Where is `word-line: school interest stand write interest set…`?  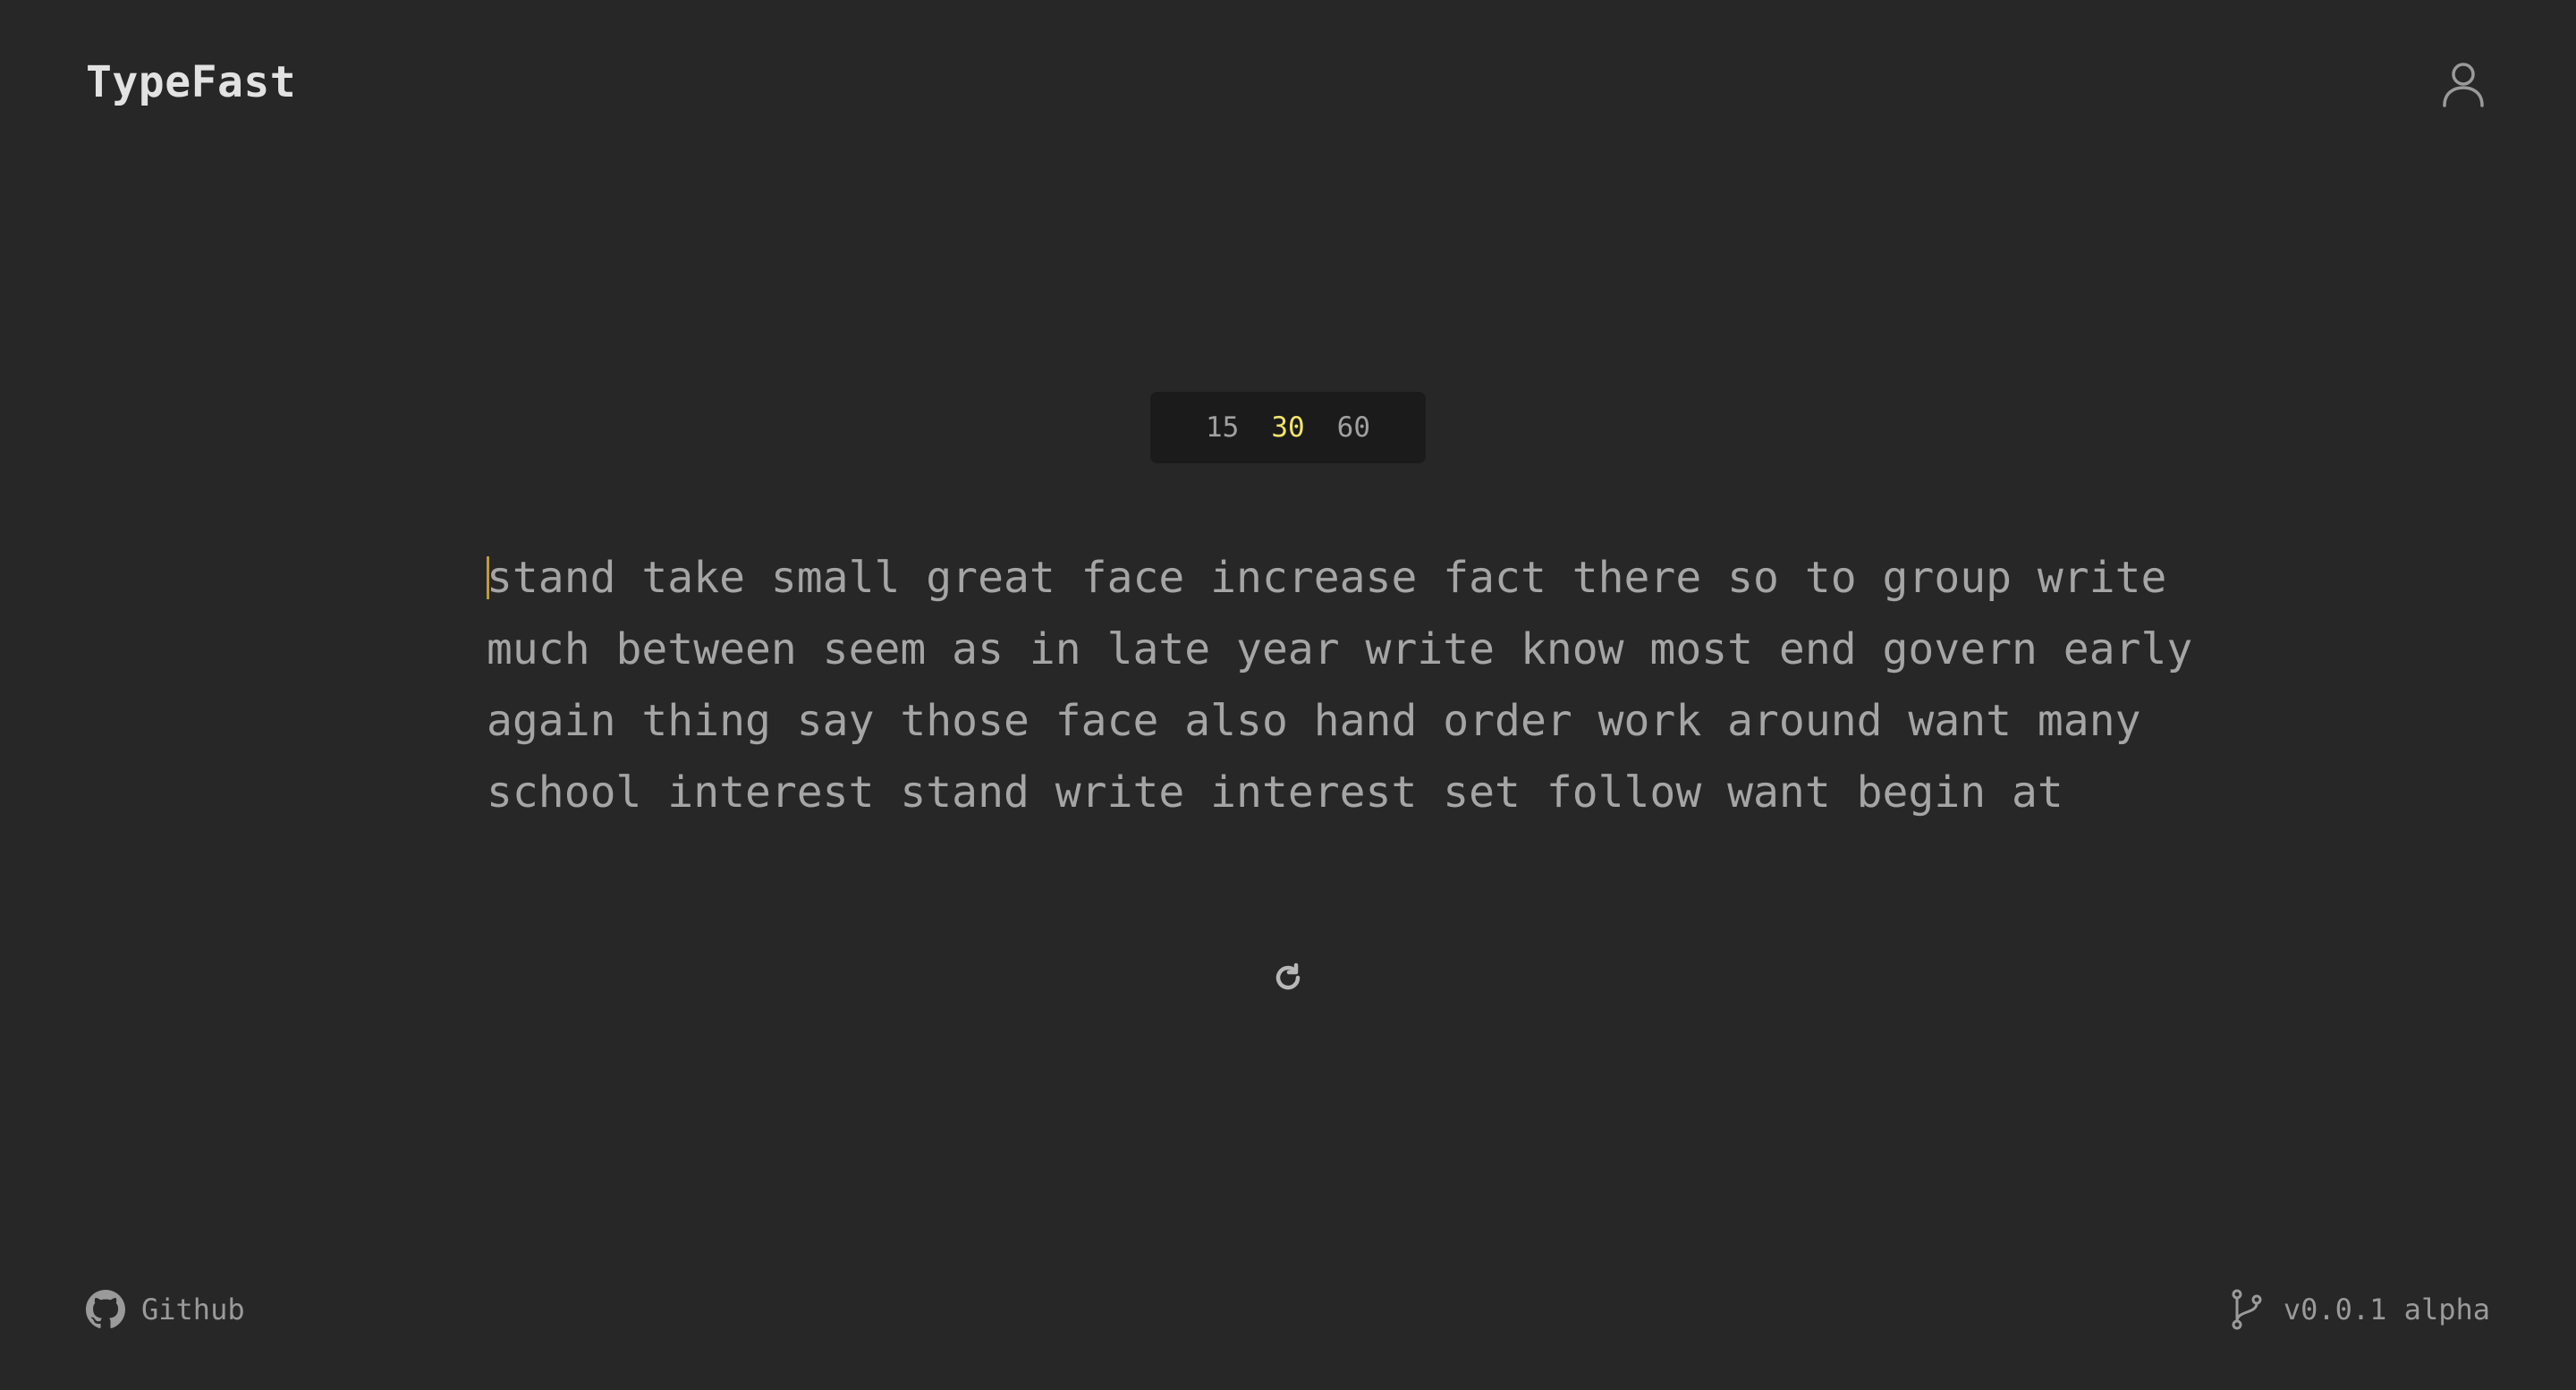
word-line: school interest stand write interest set… is located at coordinates (1292, 792).